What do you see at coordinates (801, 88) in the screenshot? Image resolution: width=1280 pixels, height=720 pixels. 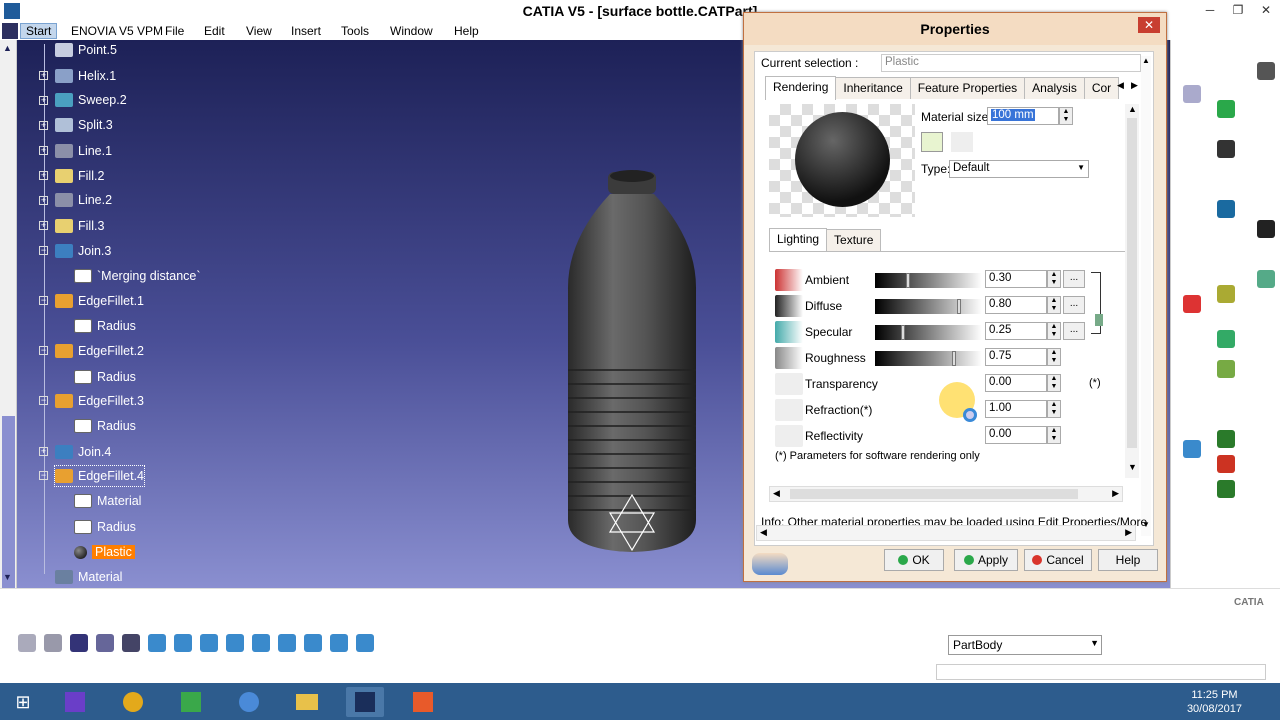 I see `tab-rendering: Rendering` at bounding box center [801, 88].